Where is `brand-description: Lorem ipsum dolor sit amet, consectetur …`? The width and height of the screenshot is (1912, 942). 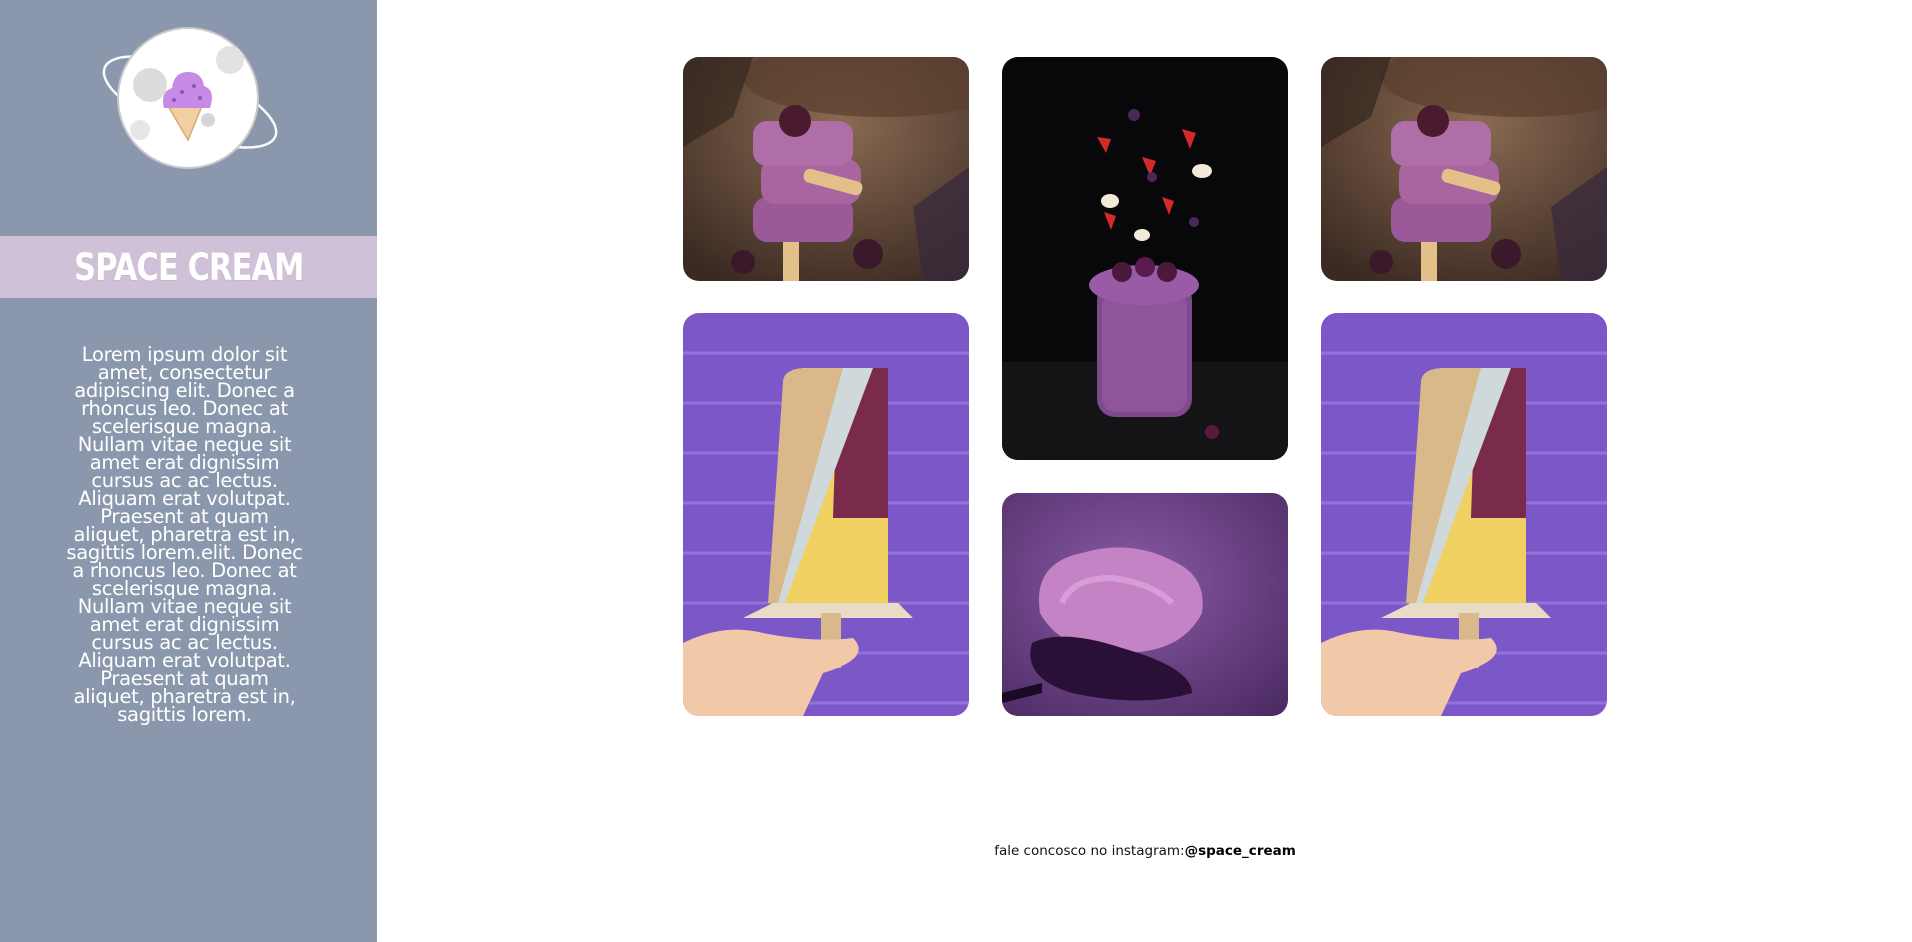
brand-description: Lorem ipsum dolor sit amet, consectetur … is located at coordinates (184, 534).